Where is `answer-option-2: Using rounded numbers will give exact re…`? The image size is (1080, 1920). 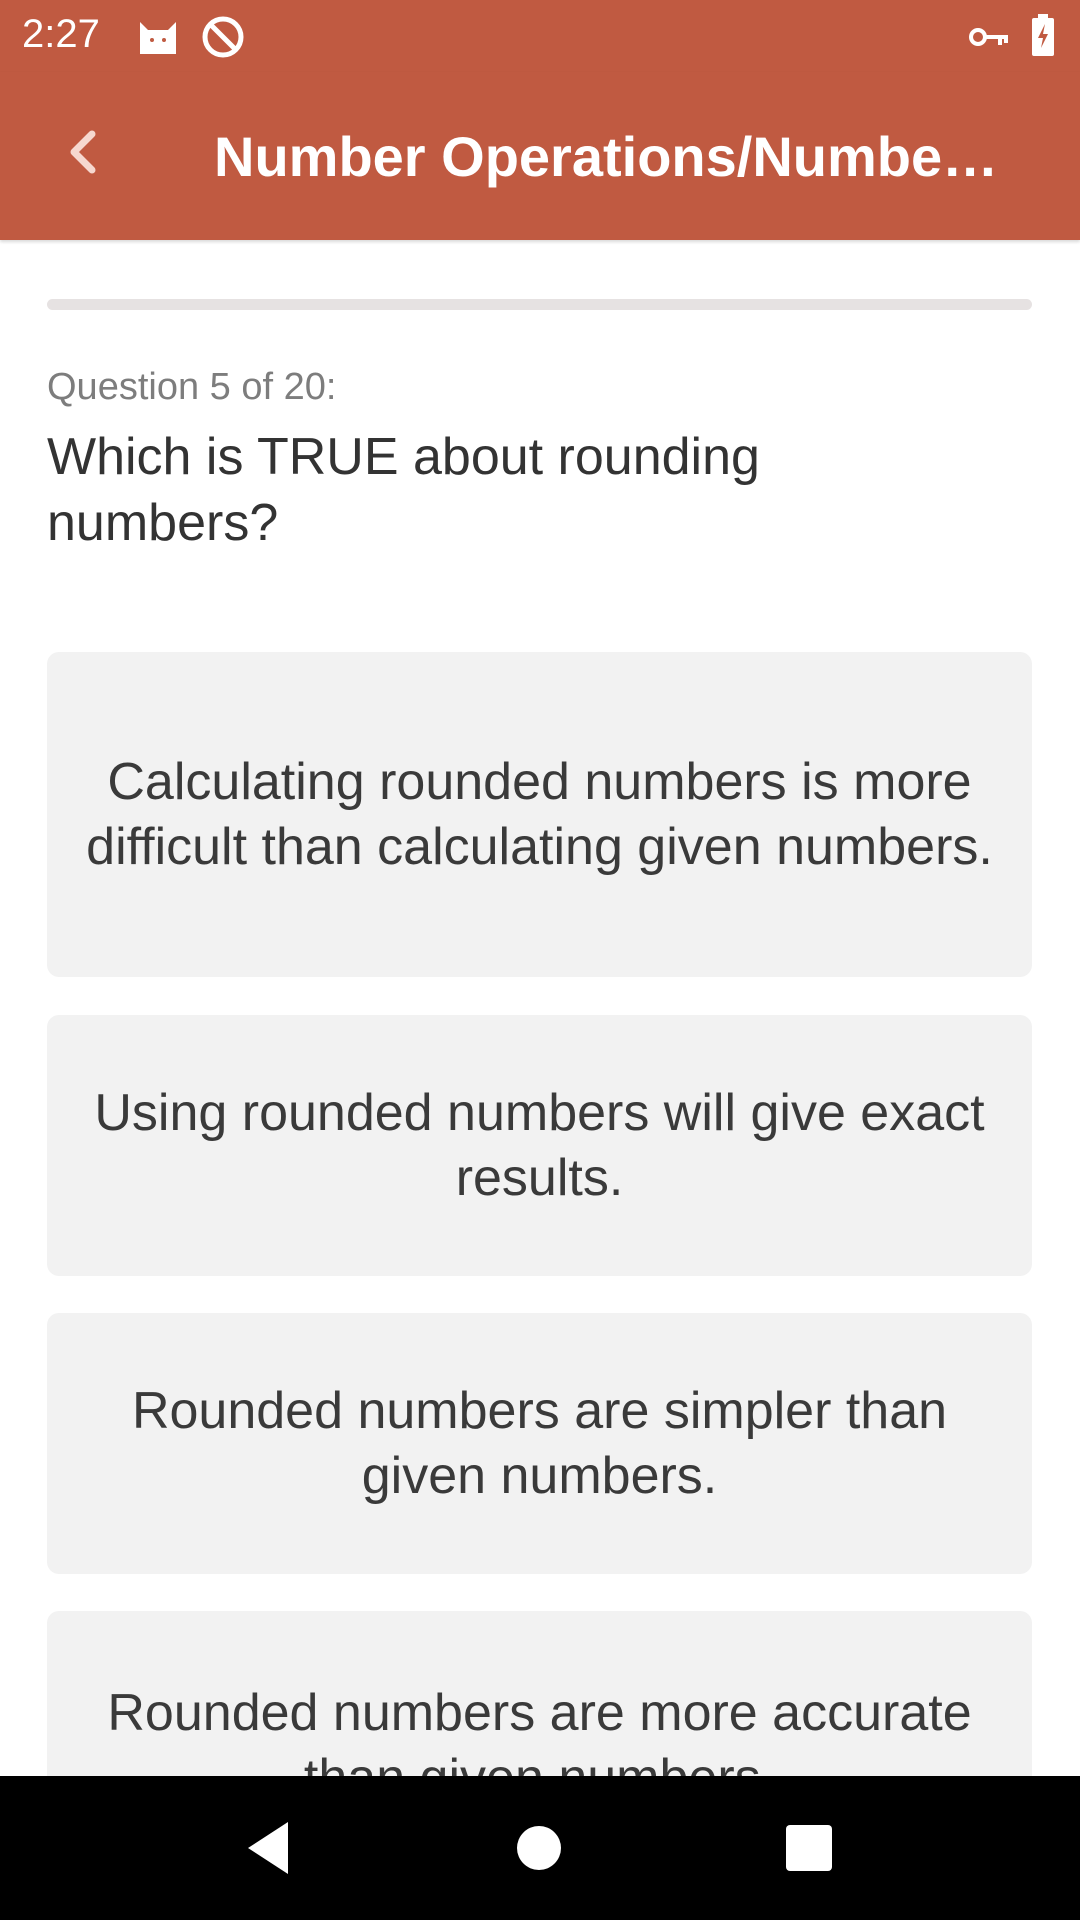 answer-option-2: Using rounded numbers will give exact re… is located at coordinates (539, 1145).